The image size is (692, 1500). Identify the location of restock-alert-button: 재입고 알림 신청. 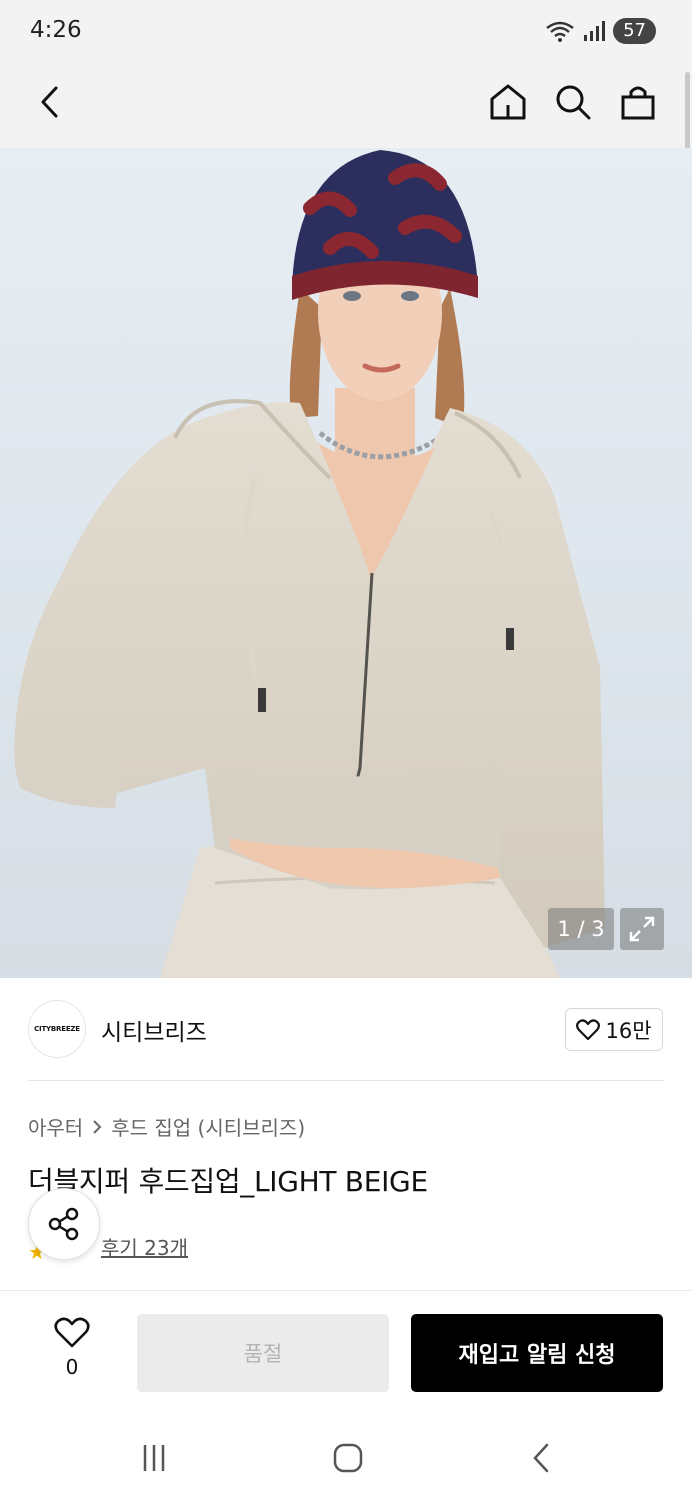
(537, 1353).